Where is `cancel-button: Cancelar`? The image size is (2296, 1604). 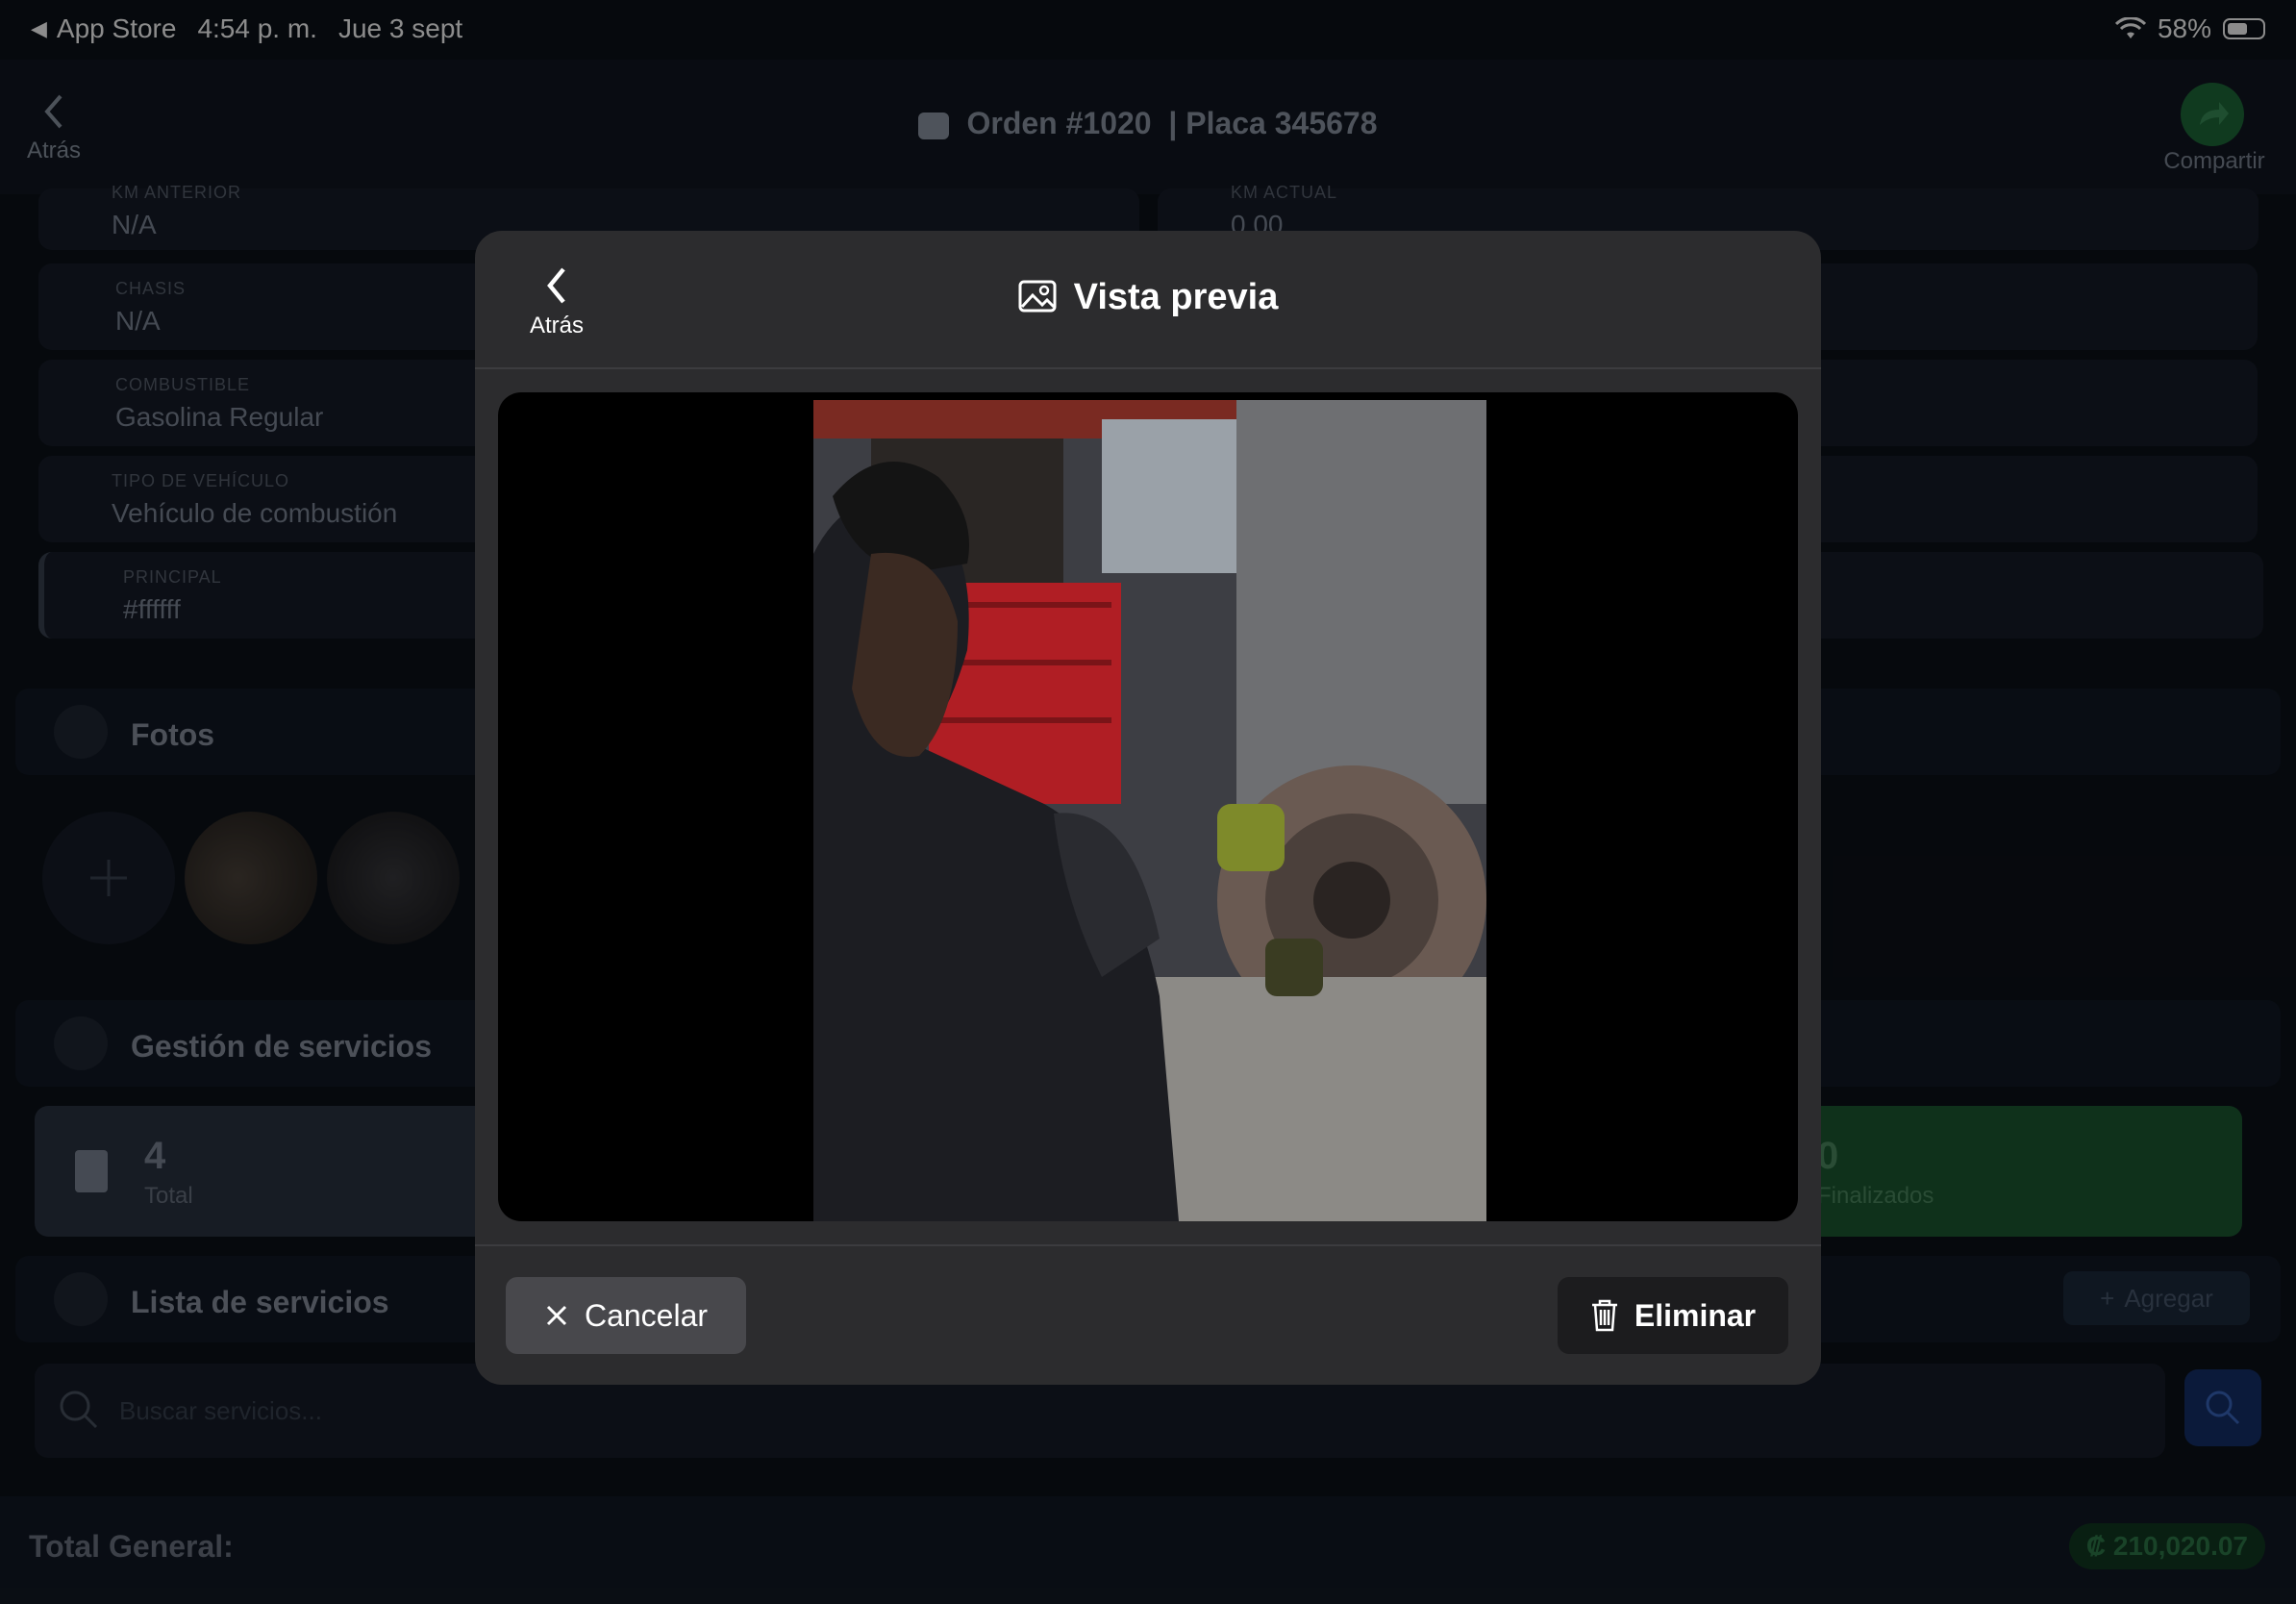
cancel-button: Cancelar is located at coordinates (626, 1315).